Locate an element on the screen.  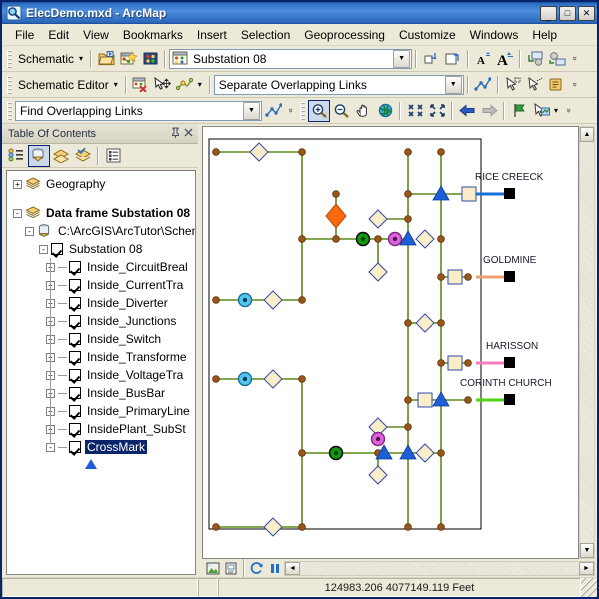
zoom-in-icon is located at coordinates (319, 110).